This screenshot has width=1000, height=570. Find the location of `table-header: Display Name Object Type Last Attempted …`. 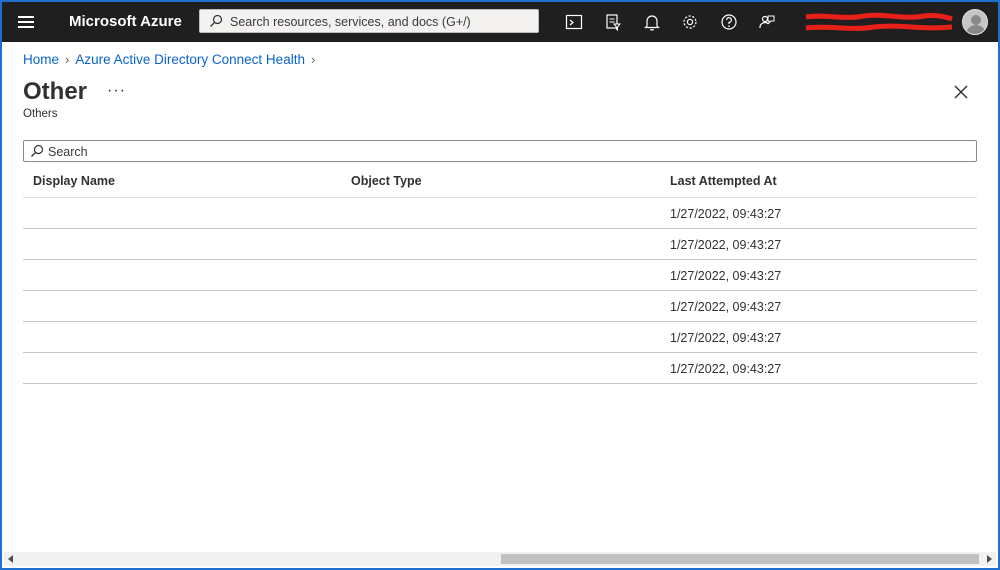

table-header: Display Name Object Type Last Attempted … is located at coordinates (500, 182).